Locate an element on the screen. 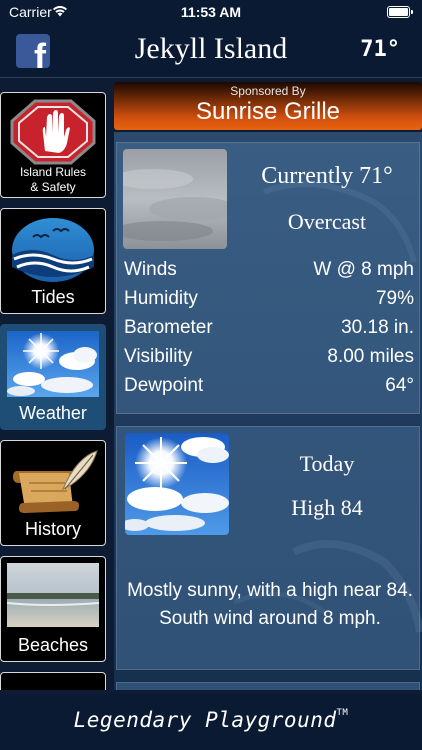 This screenshot has width=422, height=750. forecast-high: High 84 is located at coordinates (327, 507).